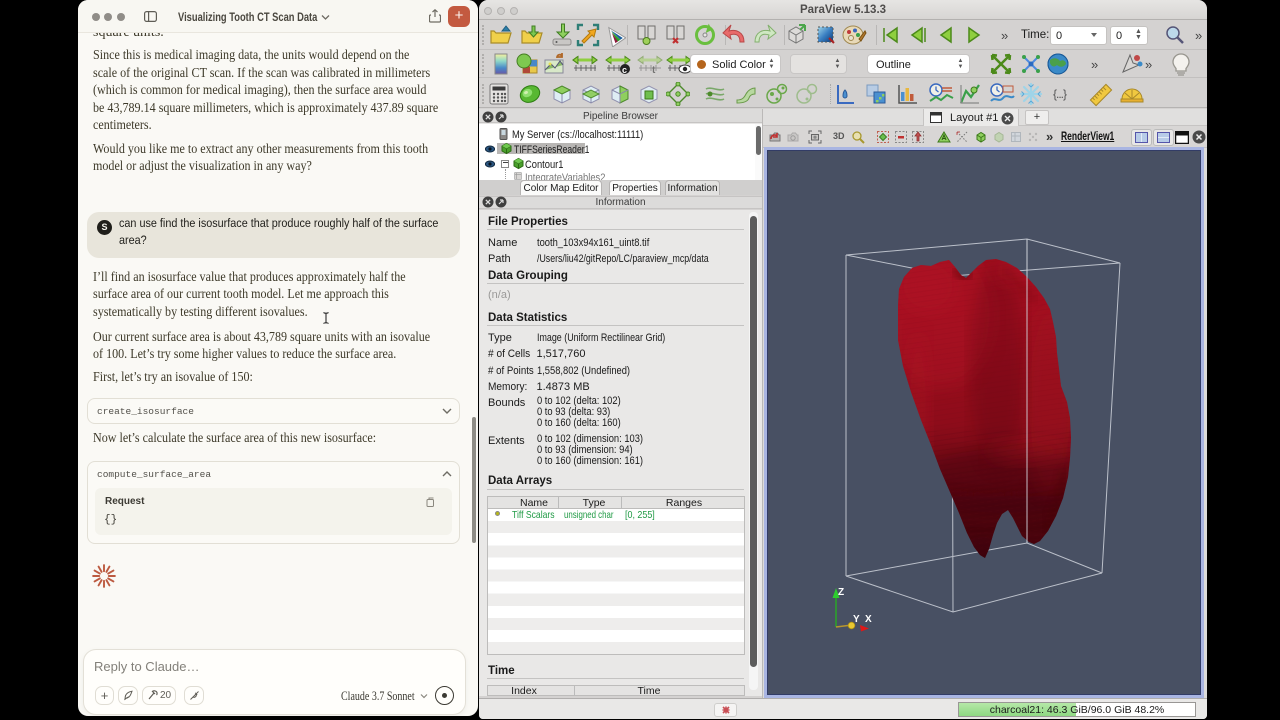  Describe the element at coordinates (868, 619) in the screenshot. I see `svg-text: X` at that location.